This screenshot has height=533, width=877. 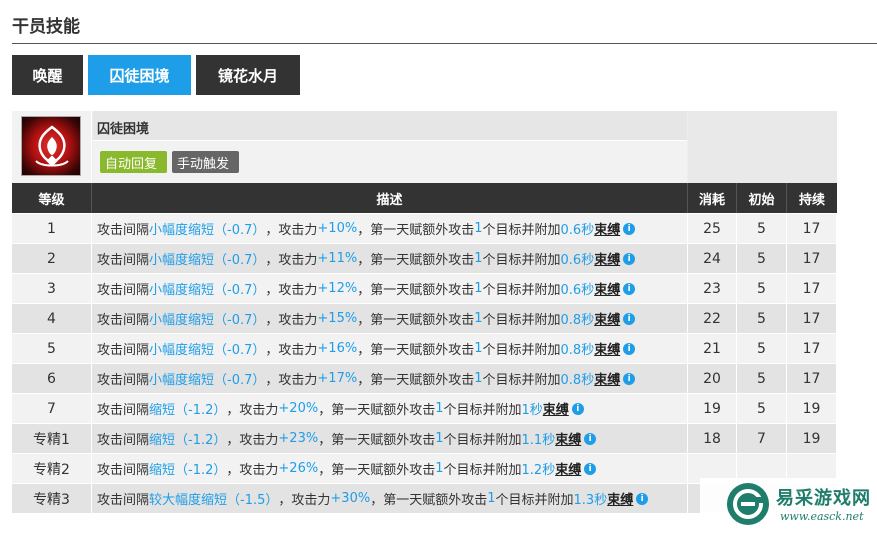 What do you see at coordinates (188, 410) in the screenshot?
I see `desc-interval: 缩短（-1.2）` at bounding box center [188, 410].